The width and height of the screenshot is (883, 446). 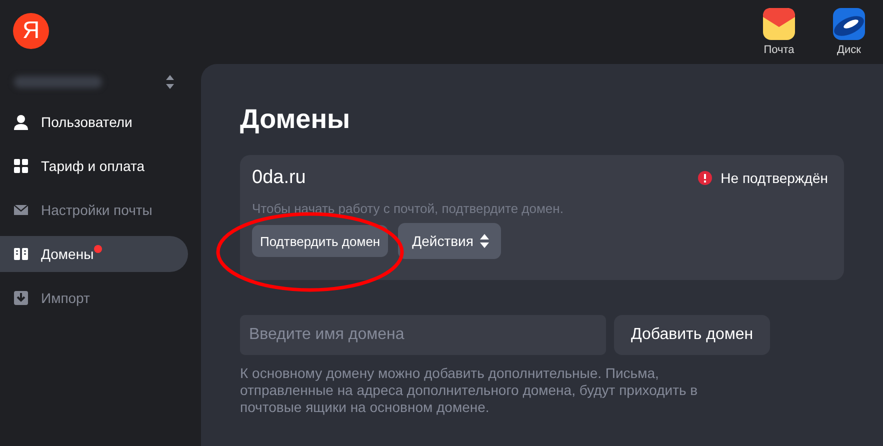 What do you see at coordinates (21, 298) in the screenshot?
I see `download-icon` at bounding box center [21, 298].